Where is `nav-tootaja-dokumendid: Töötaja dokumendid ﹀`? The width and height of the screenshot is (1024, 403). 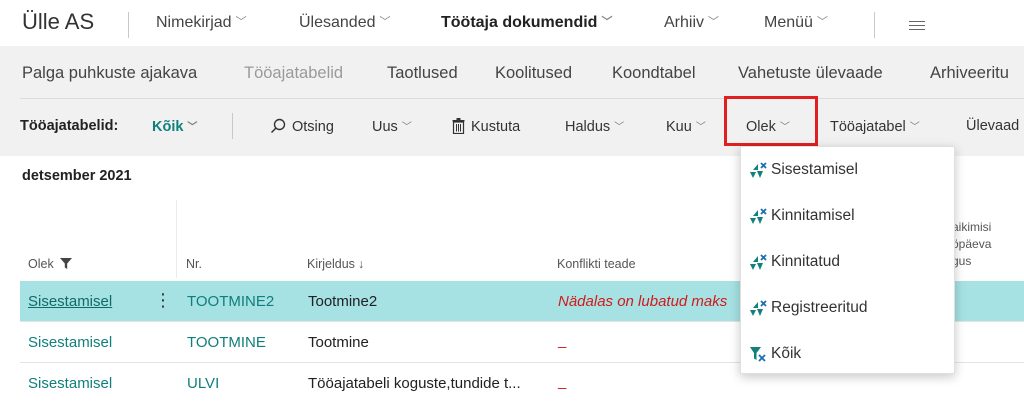 nav-tootaja-dokumendid: Töötaja dokumendid ﹀ is located at coordinates (526, 22).